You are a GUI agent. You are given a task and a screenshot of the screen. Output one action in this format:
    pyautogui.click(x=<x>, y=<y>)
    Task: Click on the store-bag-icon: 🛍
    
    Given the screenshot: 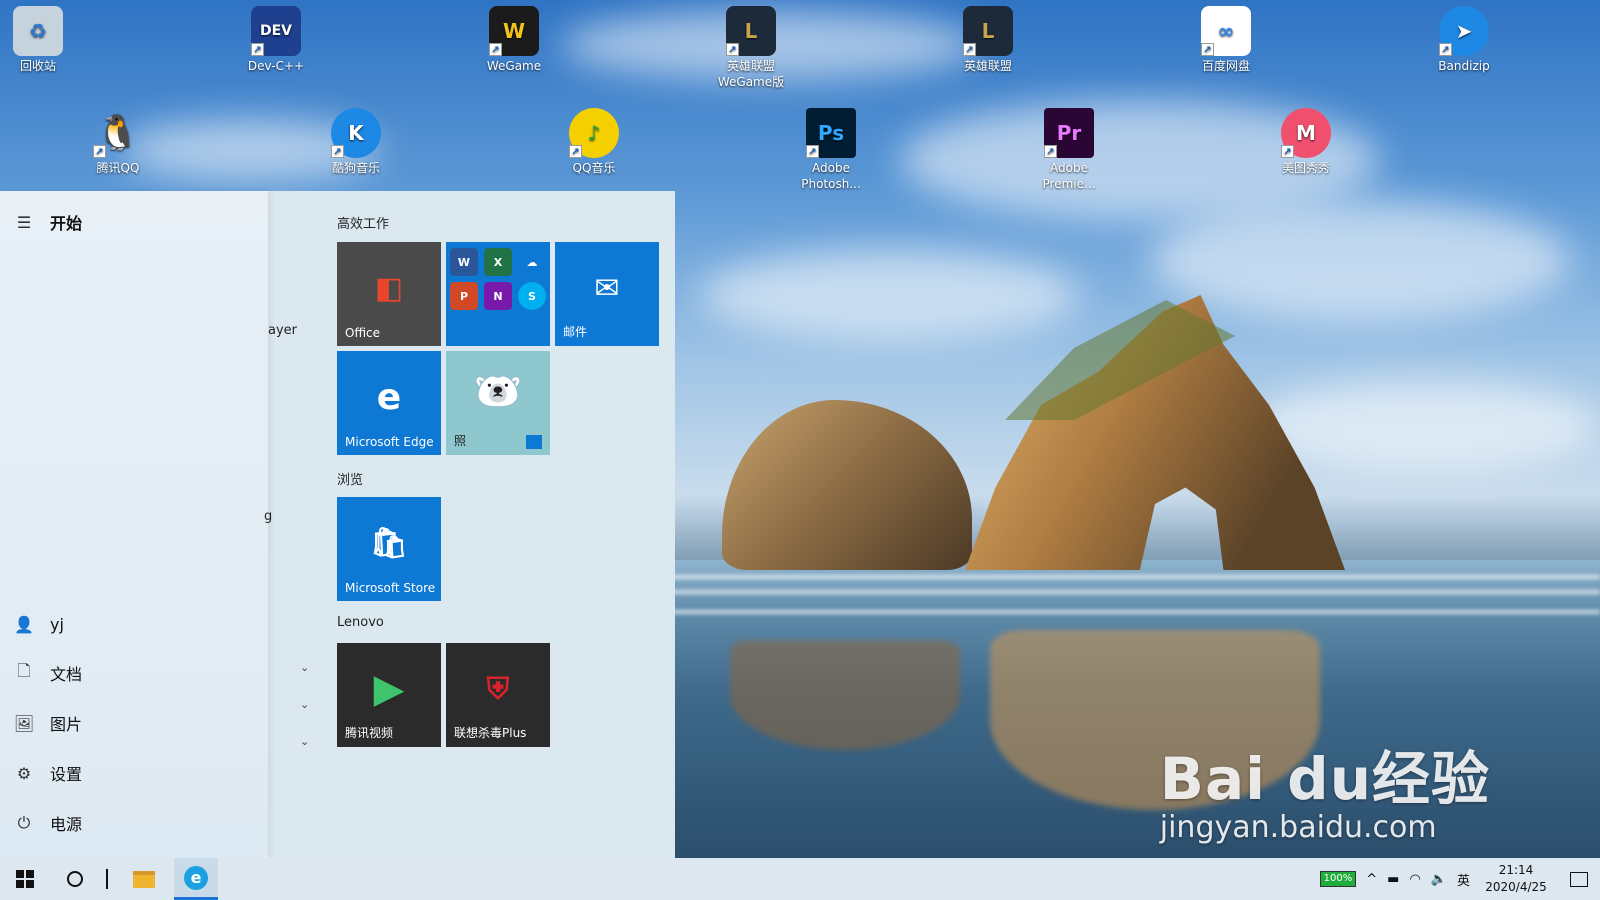 What is the action you would take?
    pyautogui.click(x=389, y=543)
    